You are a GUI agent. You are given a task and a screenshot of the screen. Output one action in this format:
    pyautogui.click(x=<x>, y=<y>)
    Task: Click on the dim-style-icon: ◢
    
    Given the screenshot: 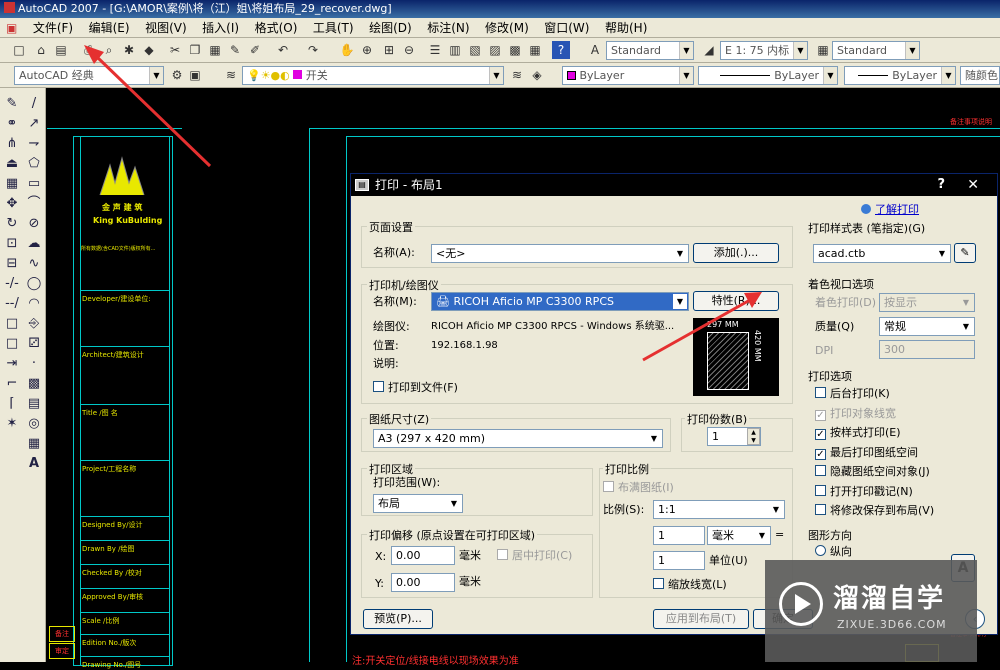 What is the action you would take?
    pyautogui.click(x=709, y=50)
    